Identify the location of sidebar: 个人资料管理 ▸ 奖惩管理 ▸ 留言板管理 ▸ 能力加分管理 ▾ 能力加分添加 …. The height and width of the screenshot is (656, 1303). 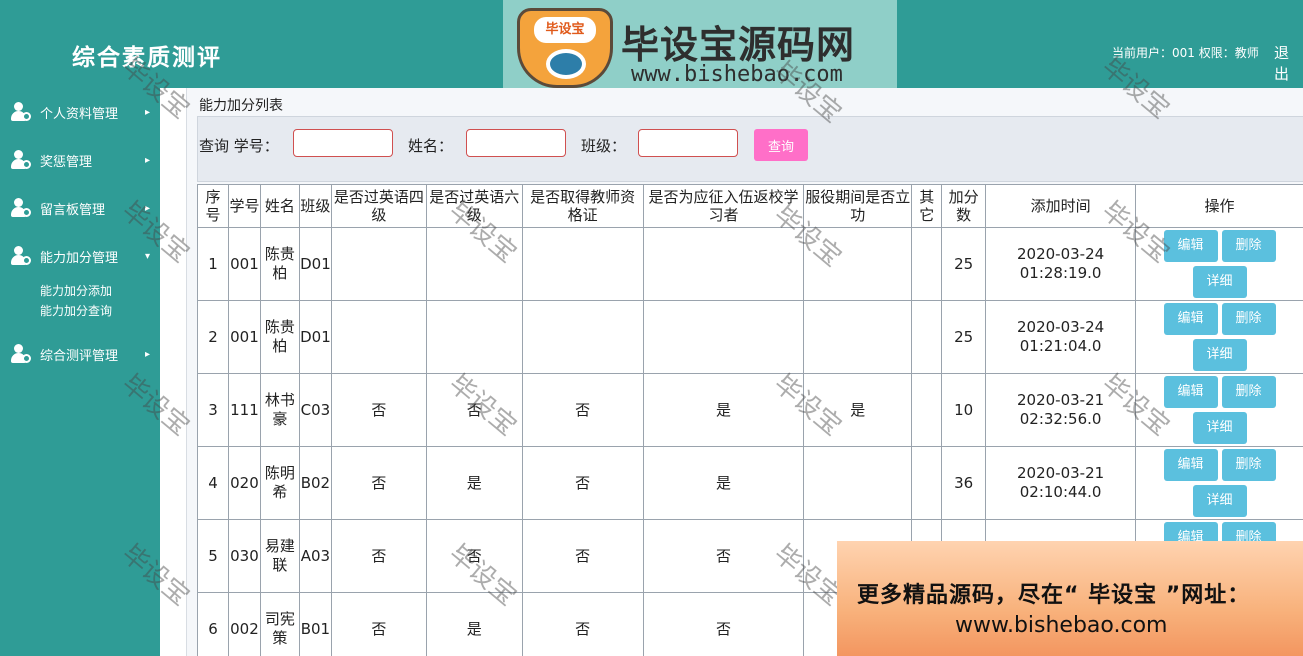
(80, 372).